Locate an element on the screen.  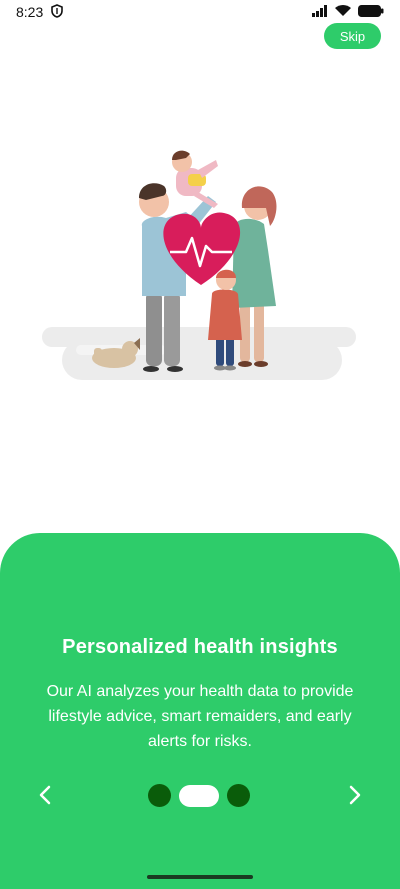
page-indicator is located at coordinates (199, 795).